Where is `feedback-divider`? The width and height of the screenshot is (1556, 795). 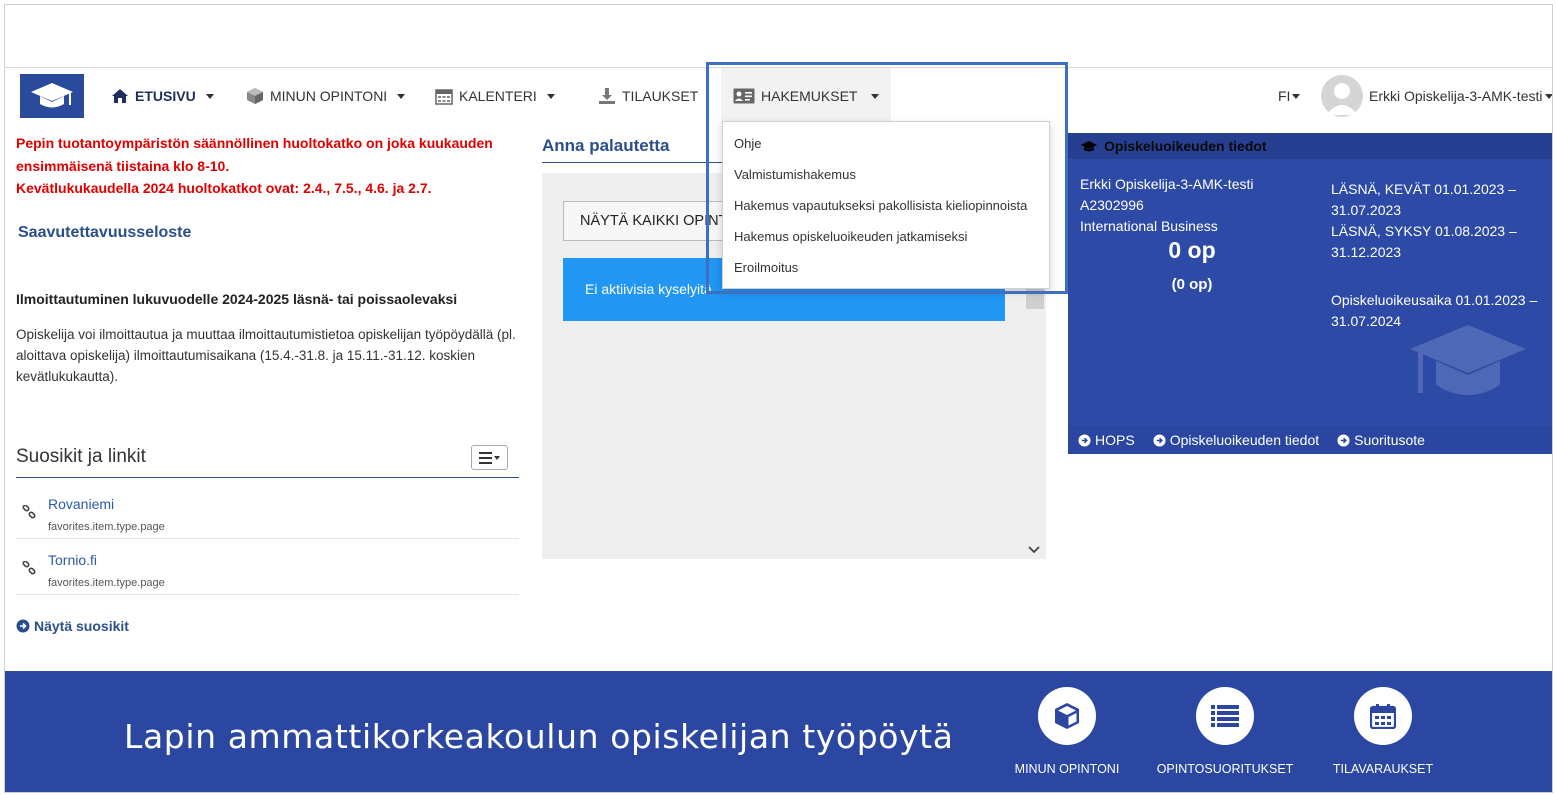 feedback-divider is located at coordinates (632, 162).